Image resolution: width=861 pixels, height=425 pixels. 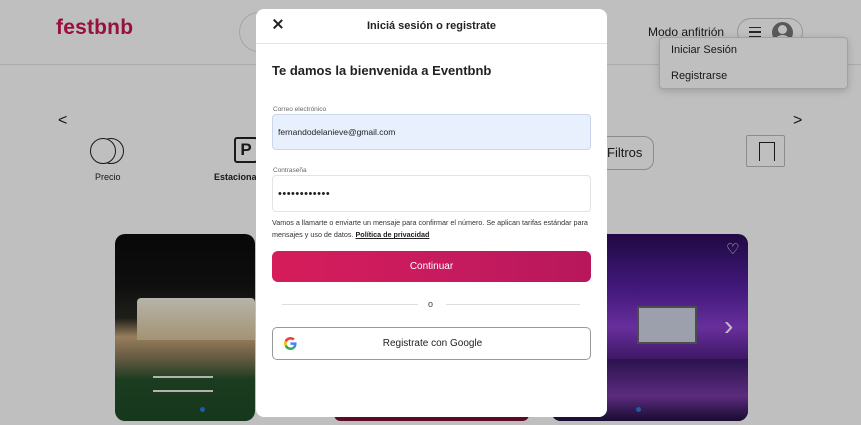 What do you see at coordinates (431, 266) in the screenshot?
I see `continue-button: Continuar` at bounding box center [431, 266].